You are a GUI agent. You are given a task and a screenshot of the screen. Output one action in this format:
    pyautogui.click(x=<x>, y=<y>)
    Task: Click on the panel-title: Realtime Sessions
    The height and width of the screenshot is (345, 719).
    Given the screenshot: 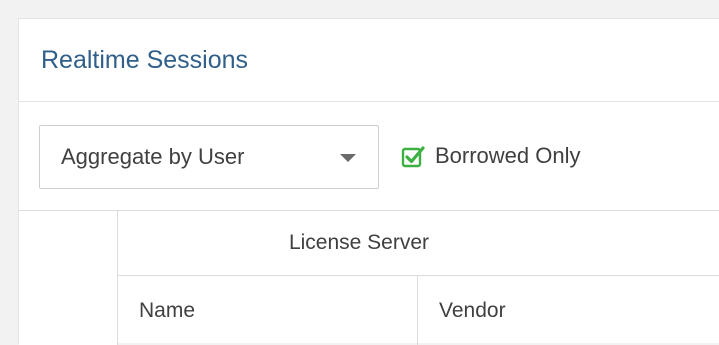 What is the action you would take?
    pyautogui.click(x=145, y=59)
    